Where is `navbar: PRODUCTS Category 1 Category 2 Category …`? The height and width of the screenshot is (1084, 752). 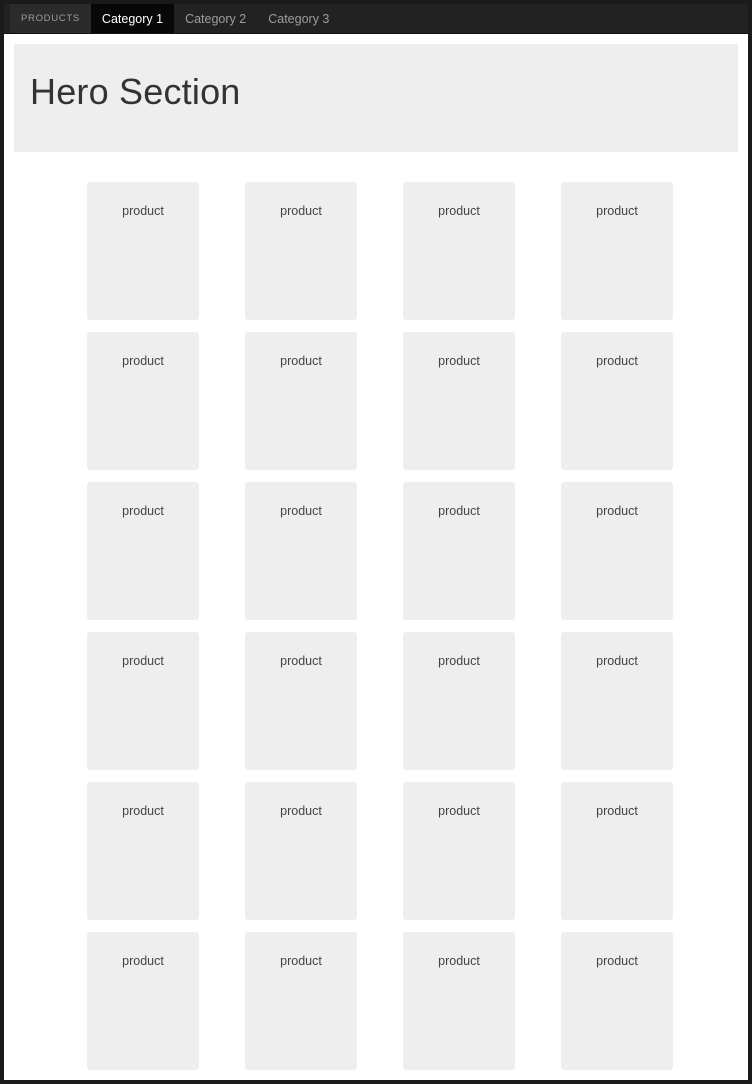 navbar: PRODUCTS Category 1 Category 2 Category … is located at coordinates (376, 19).